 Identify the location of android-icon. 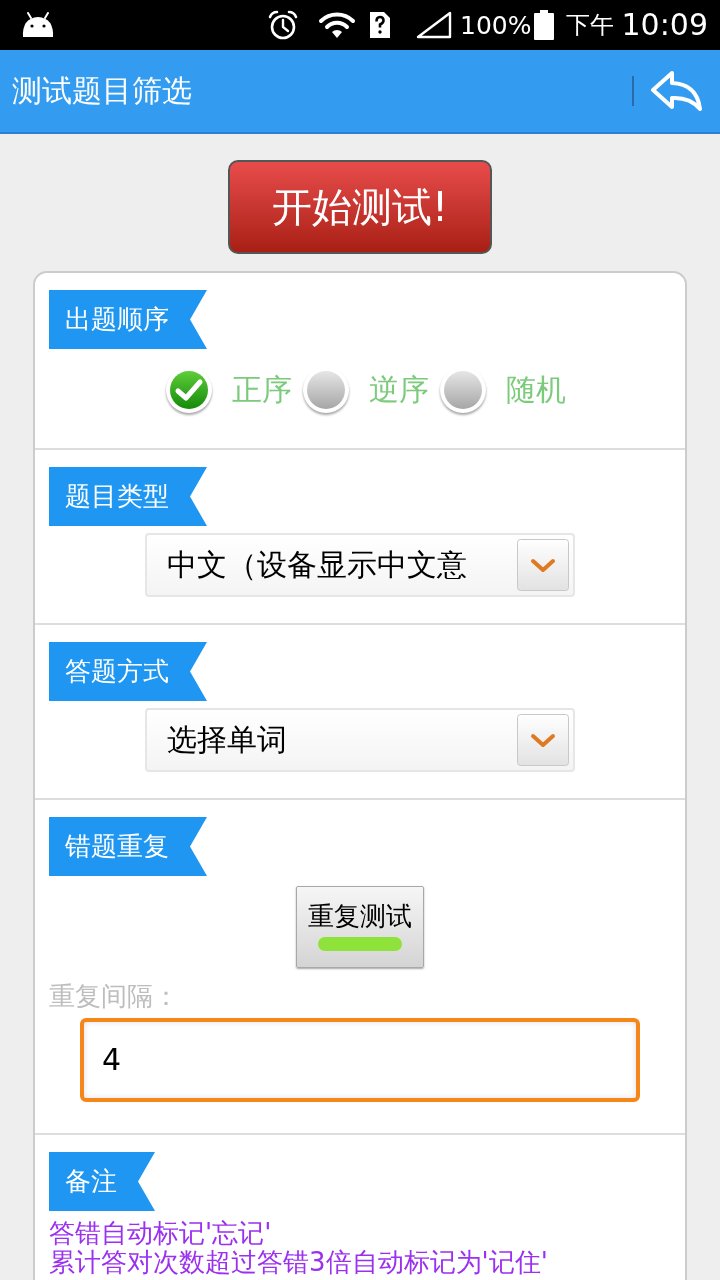
(38, 25).